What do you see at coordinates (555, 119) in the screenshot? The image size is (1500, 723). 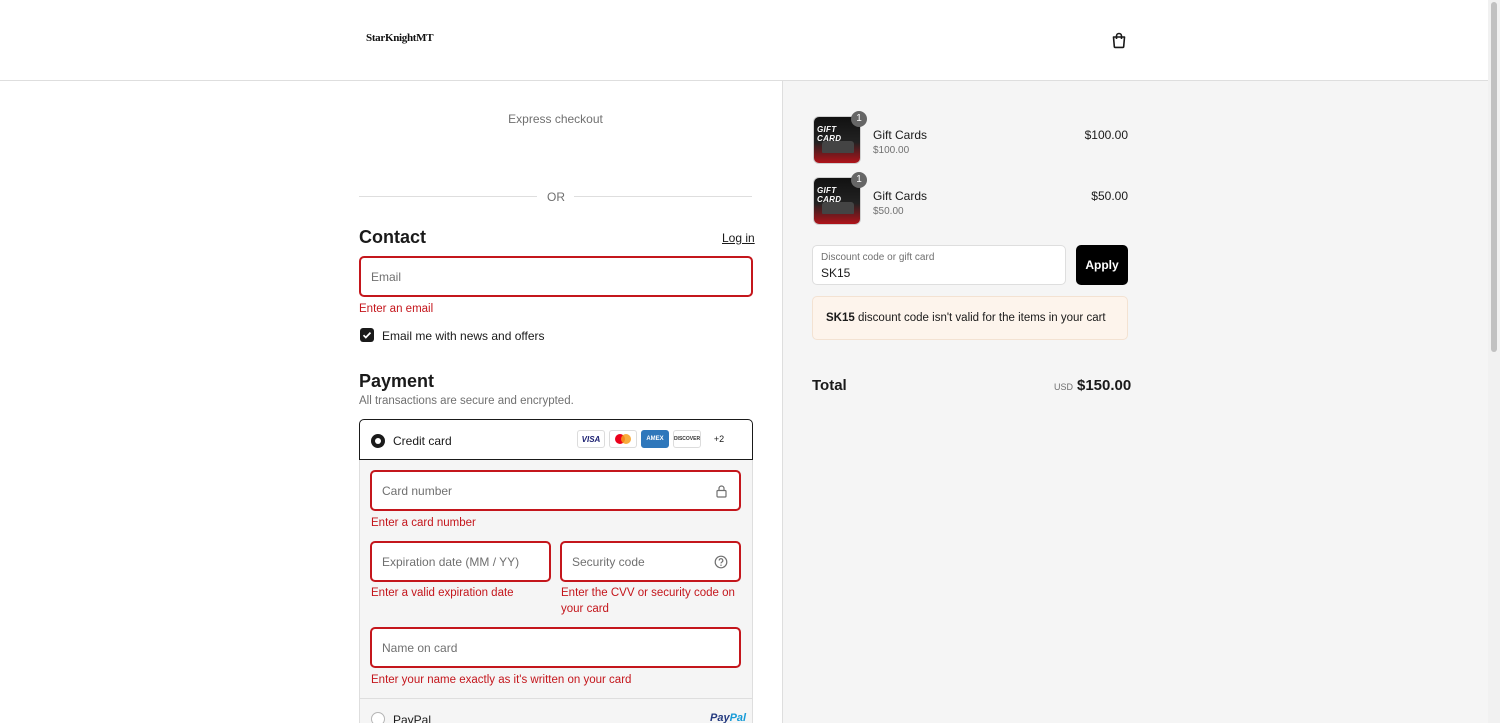 I see `express-checkout-label: Express checkout` at bounding box center [555, 119].